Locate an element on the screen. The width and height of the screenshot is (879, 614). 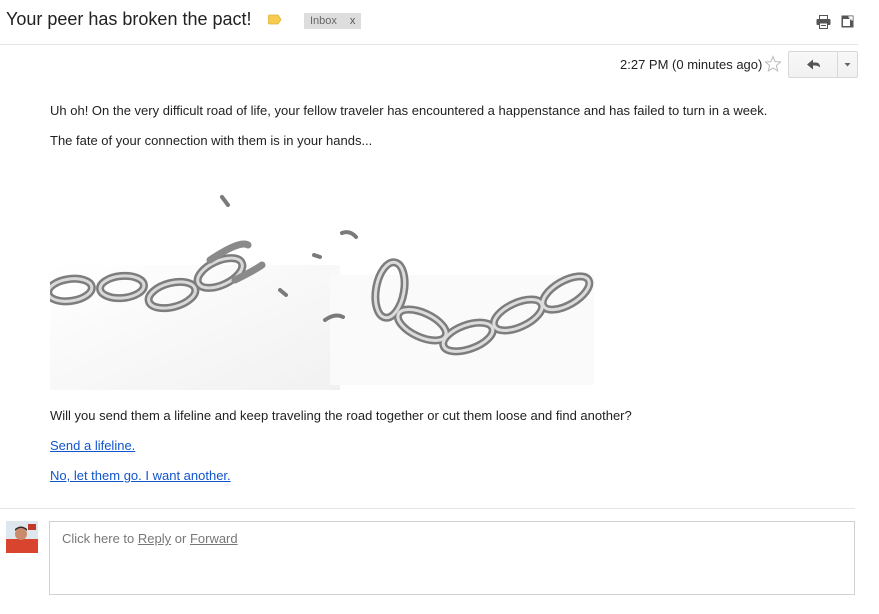
forward-link: Forward is located at coordinates (214, 538).